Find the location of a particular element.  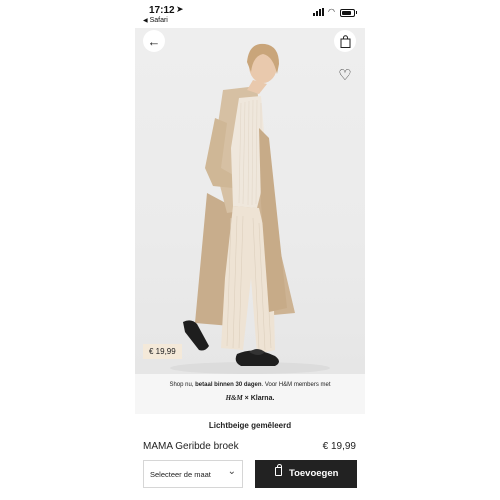

size-select-label: Selecteer de maat is located at coordinates (180, 474).